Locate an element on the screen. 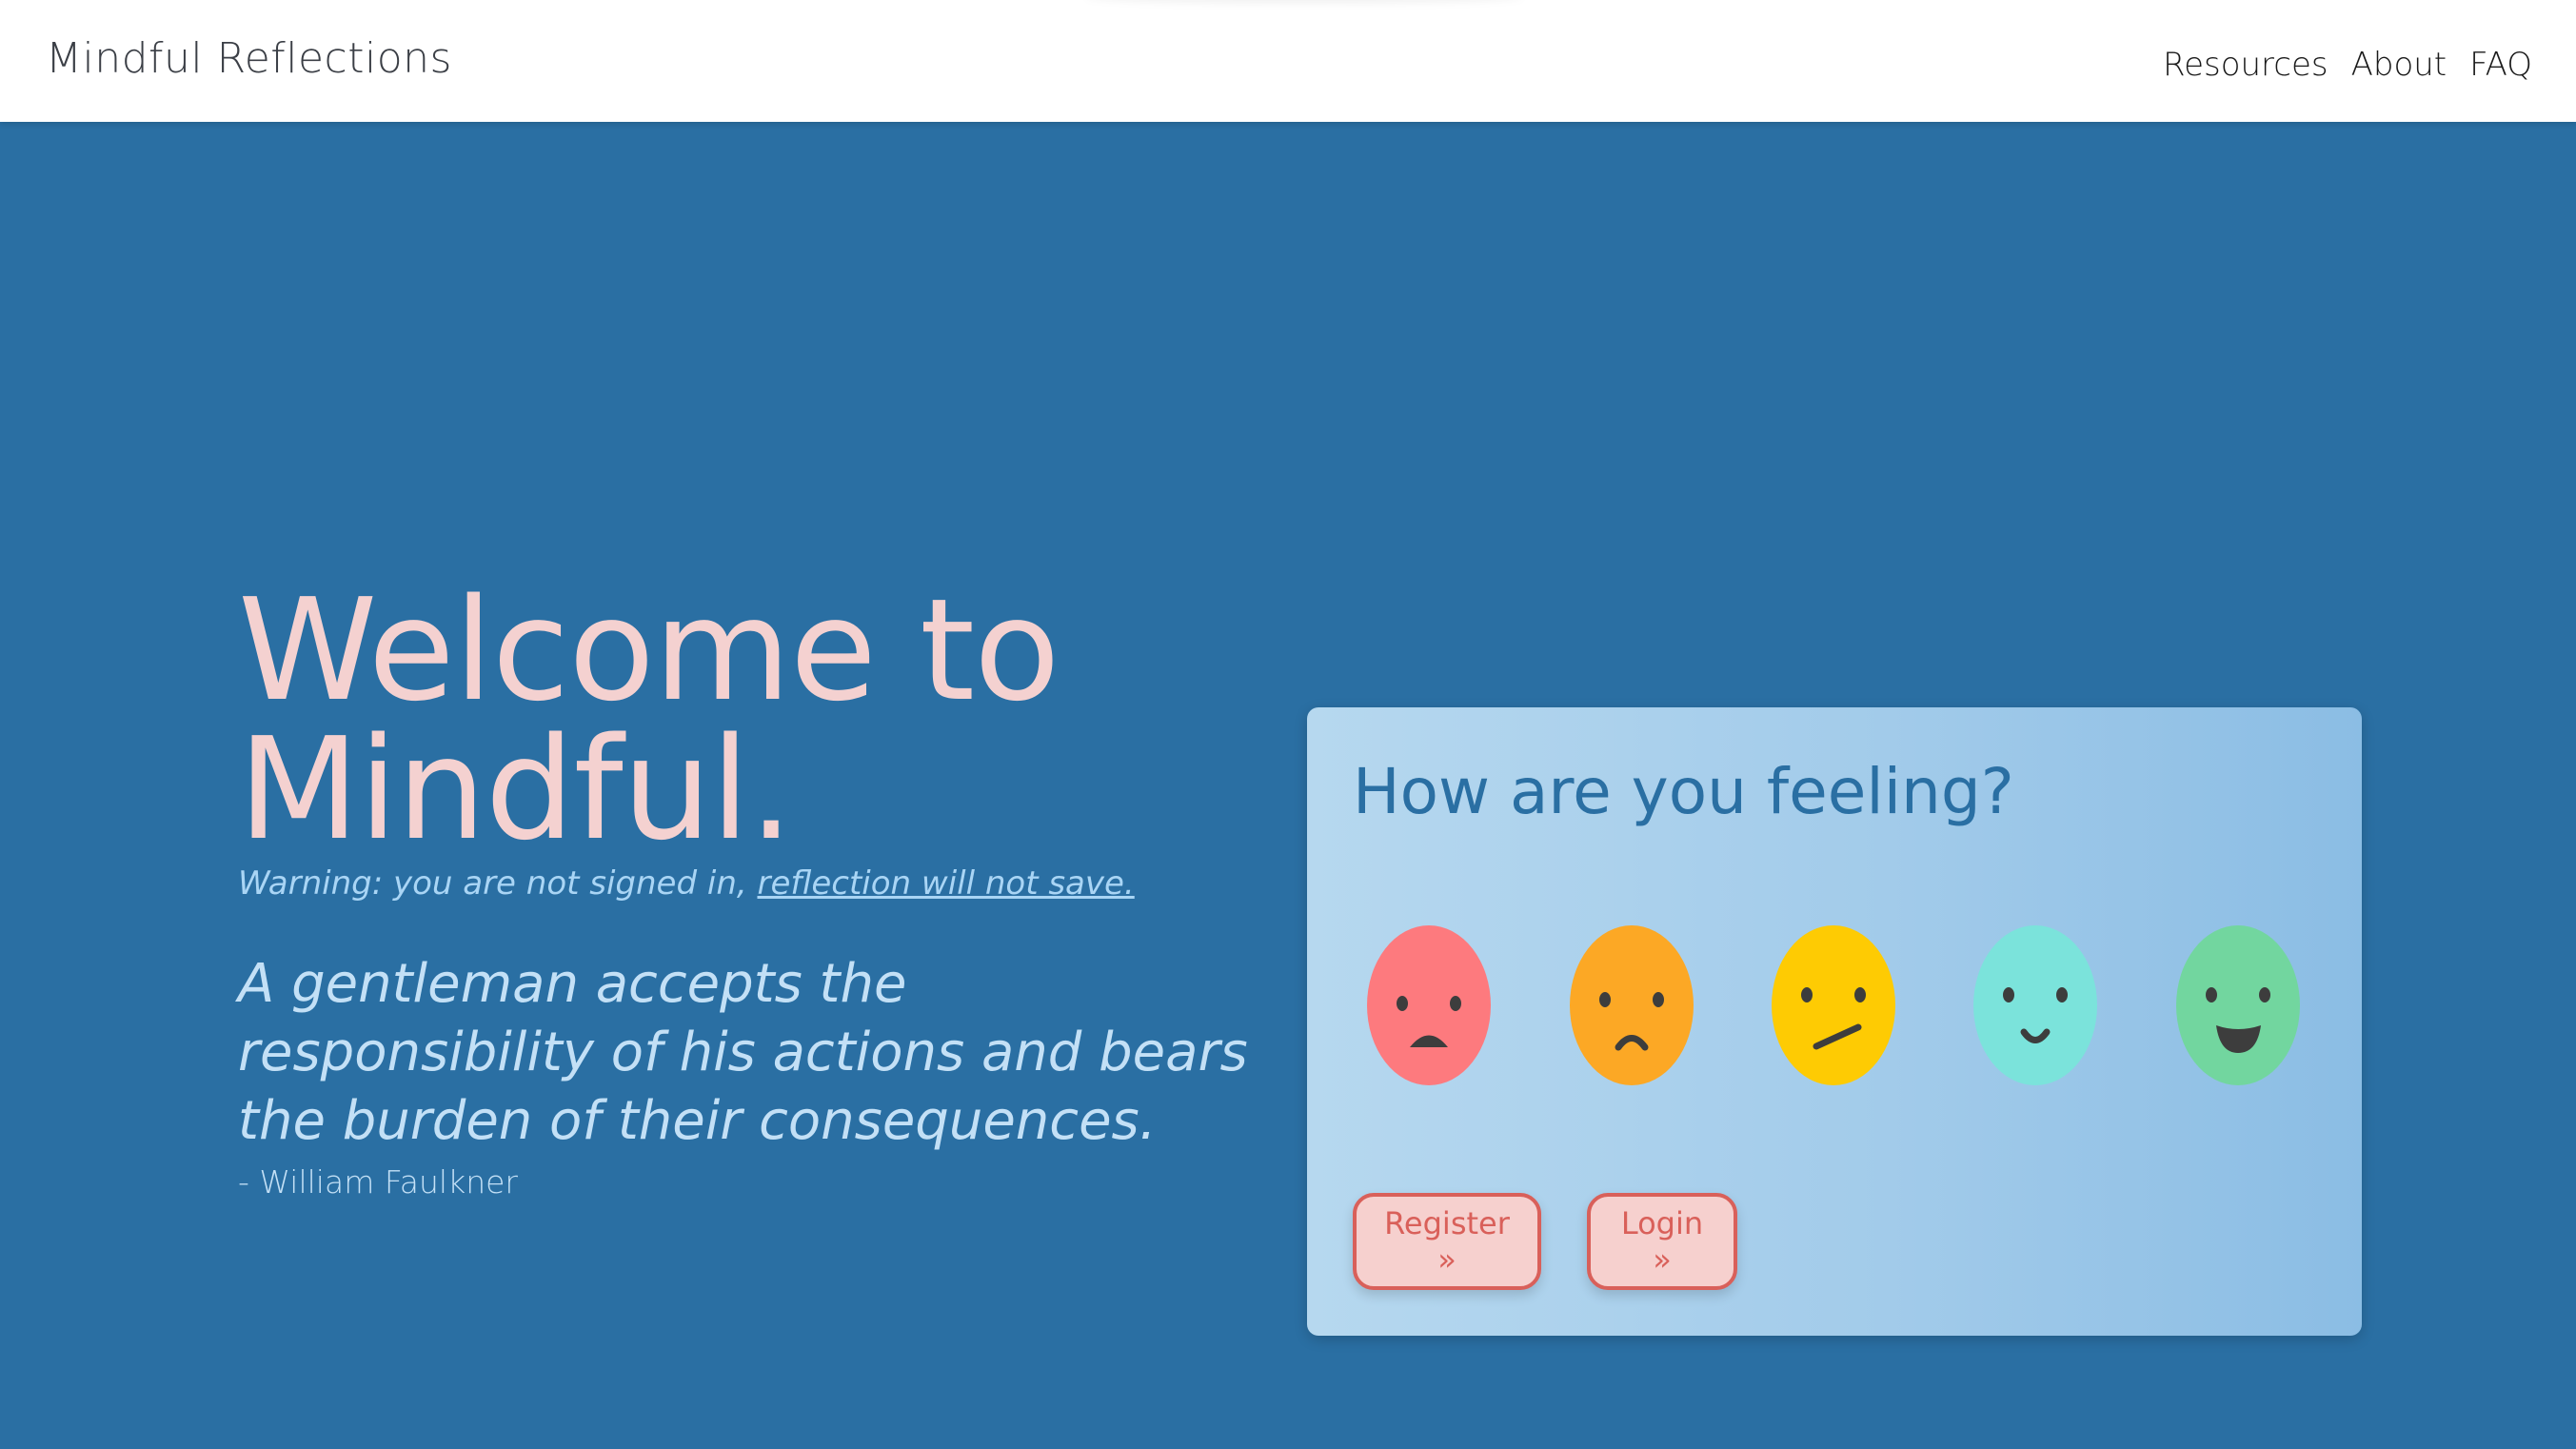  login-button: Login » is located at coordinates (1662, 1241).